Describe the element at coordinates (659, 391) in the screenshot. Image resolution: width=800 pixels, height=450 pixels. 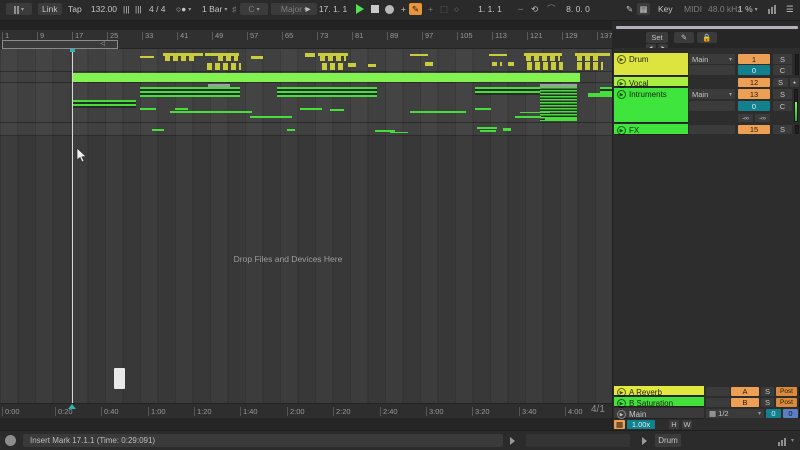
I see `return-track-a: ▶ A Reverb` at that location.